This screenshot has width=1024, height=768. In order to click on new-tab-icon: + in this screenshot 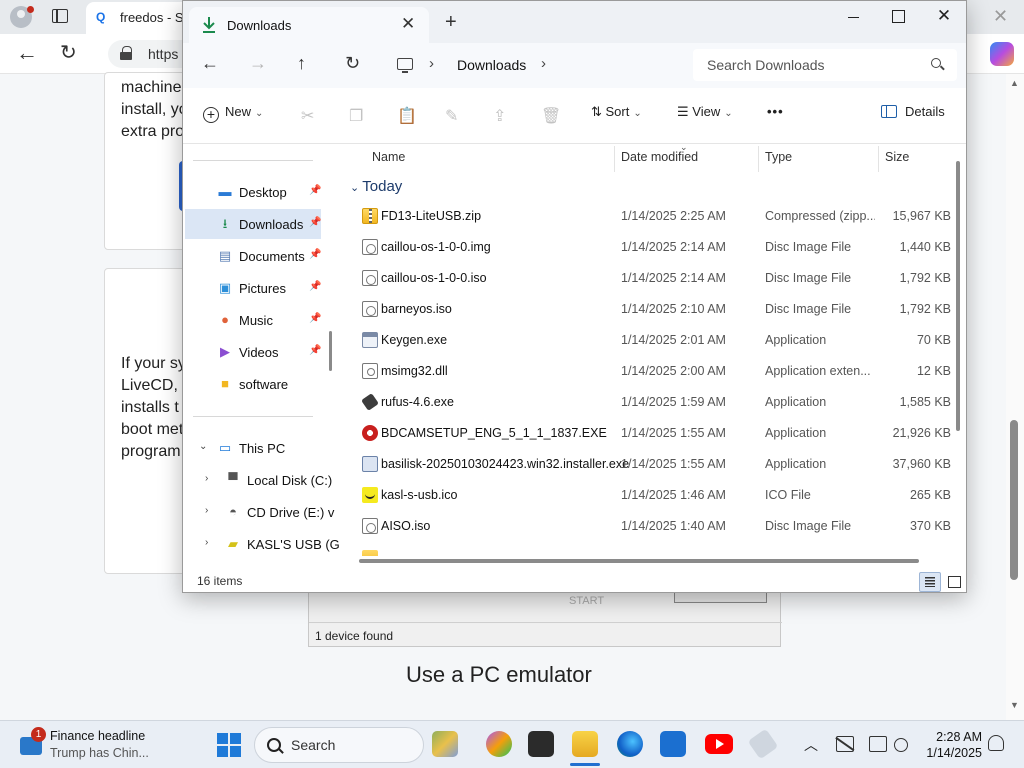, I will do `click(451, 22)`.